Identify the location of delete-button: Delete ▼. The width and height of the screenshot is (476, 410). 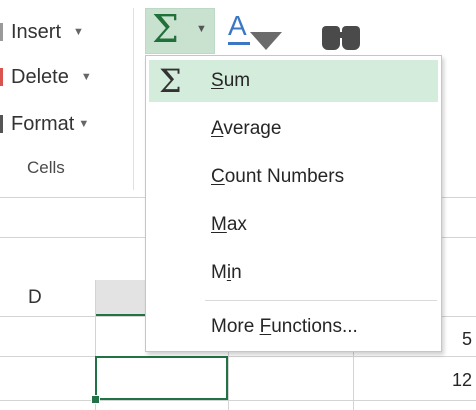
(46, 77).